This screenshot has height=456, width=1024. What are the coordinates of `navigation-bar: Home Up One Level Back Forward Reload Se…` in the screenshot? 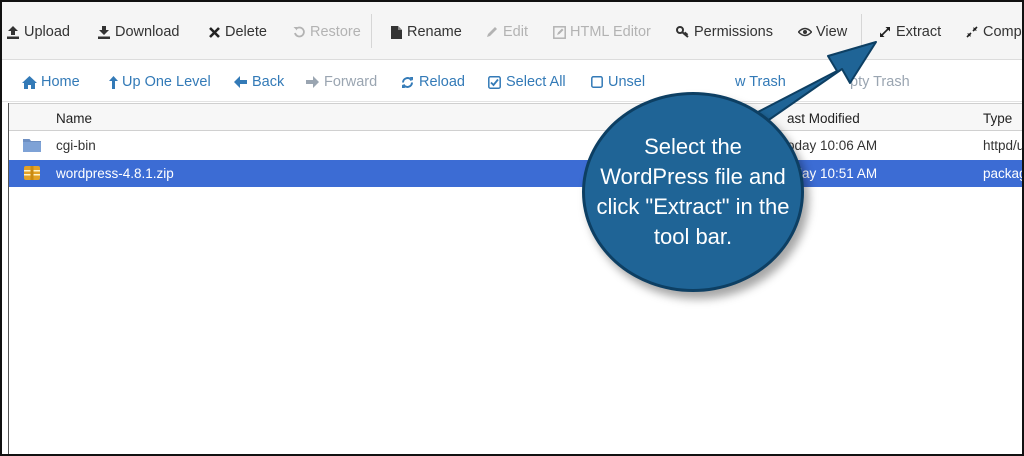 It's located at (512, 81).